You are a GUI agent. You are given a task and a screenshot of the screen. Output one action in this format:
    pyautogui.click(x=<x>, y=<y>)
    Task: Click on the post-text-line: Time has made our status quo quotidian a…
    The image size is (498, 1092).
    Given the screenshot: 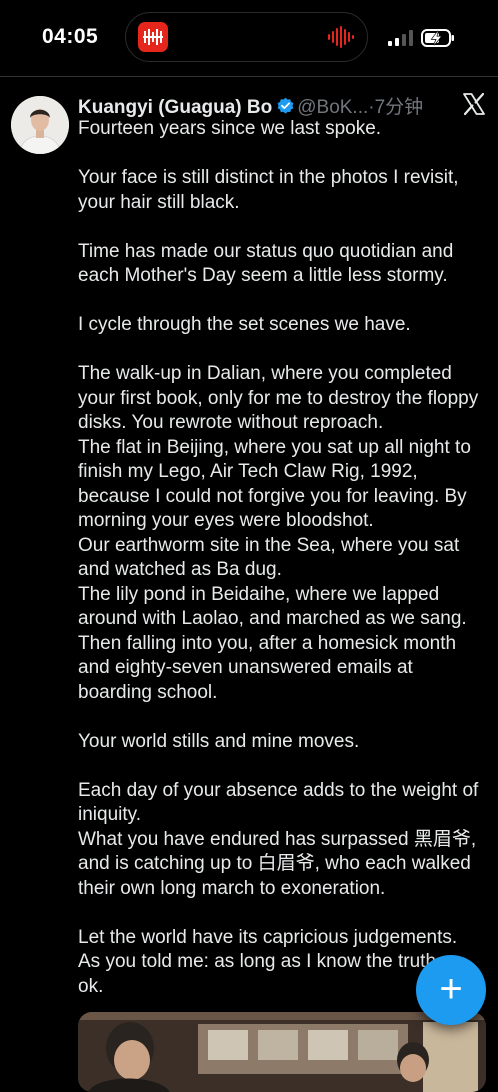 What is the action you would take?
    pyautogui.click(x=266, y=251)
    